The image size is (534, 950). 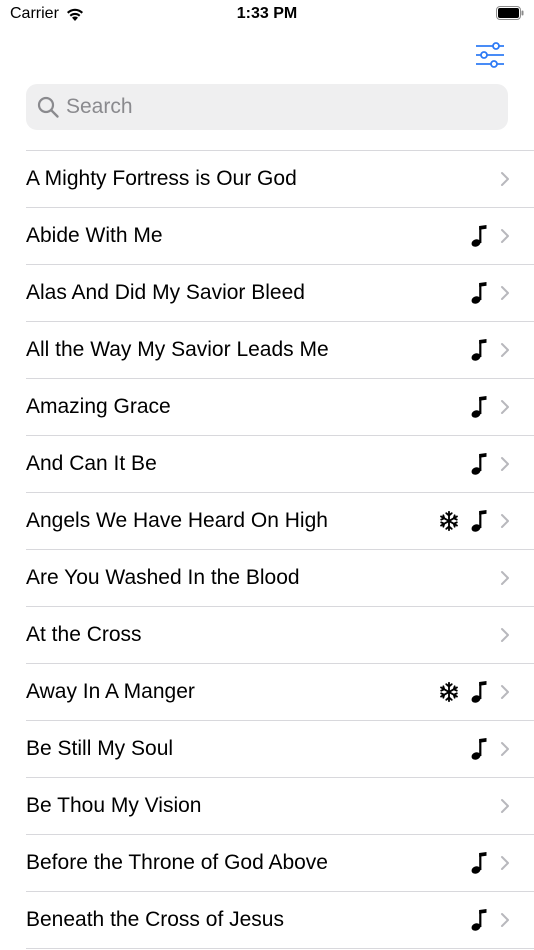 I want to click on hymn-title: A Mighty Fortress is Our God, so click(x=161, y=178).